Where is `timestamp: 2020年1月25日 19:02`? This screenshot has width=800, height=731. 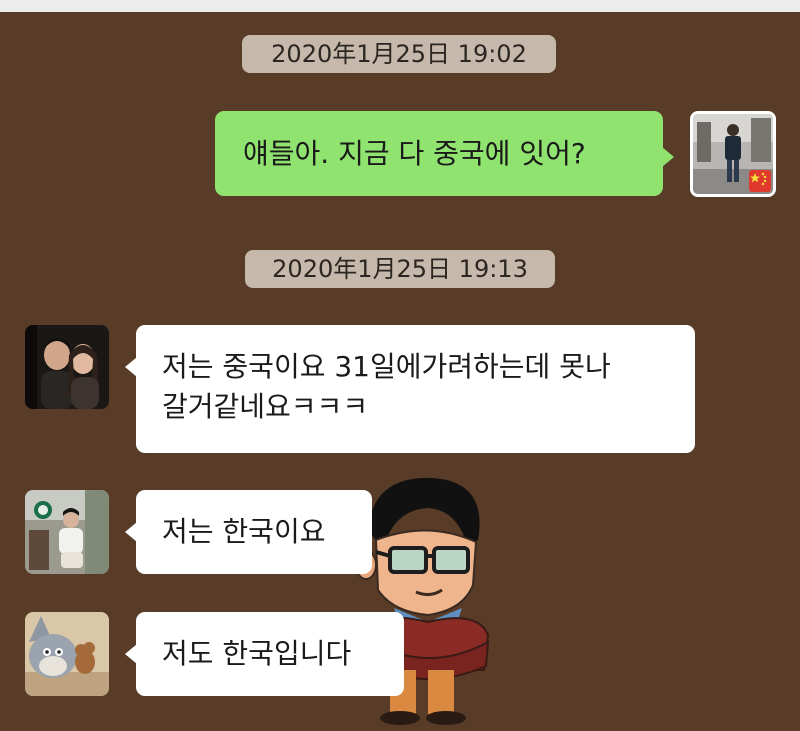 timestamp: 2020年1月25日 19:02 is located at coordinates (399, 54).